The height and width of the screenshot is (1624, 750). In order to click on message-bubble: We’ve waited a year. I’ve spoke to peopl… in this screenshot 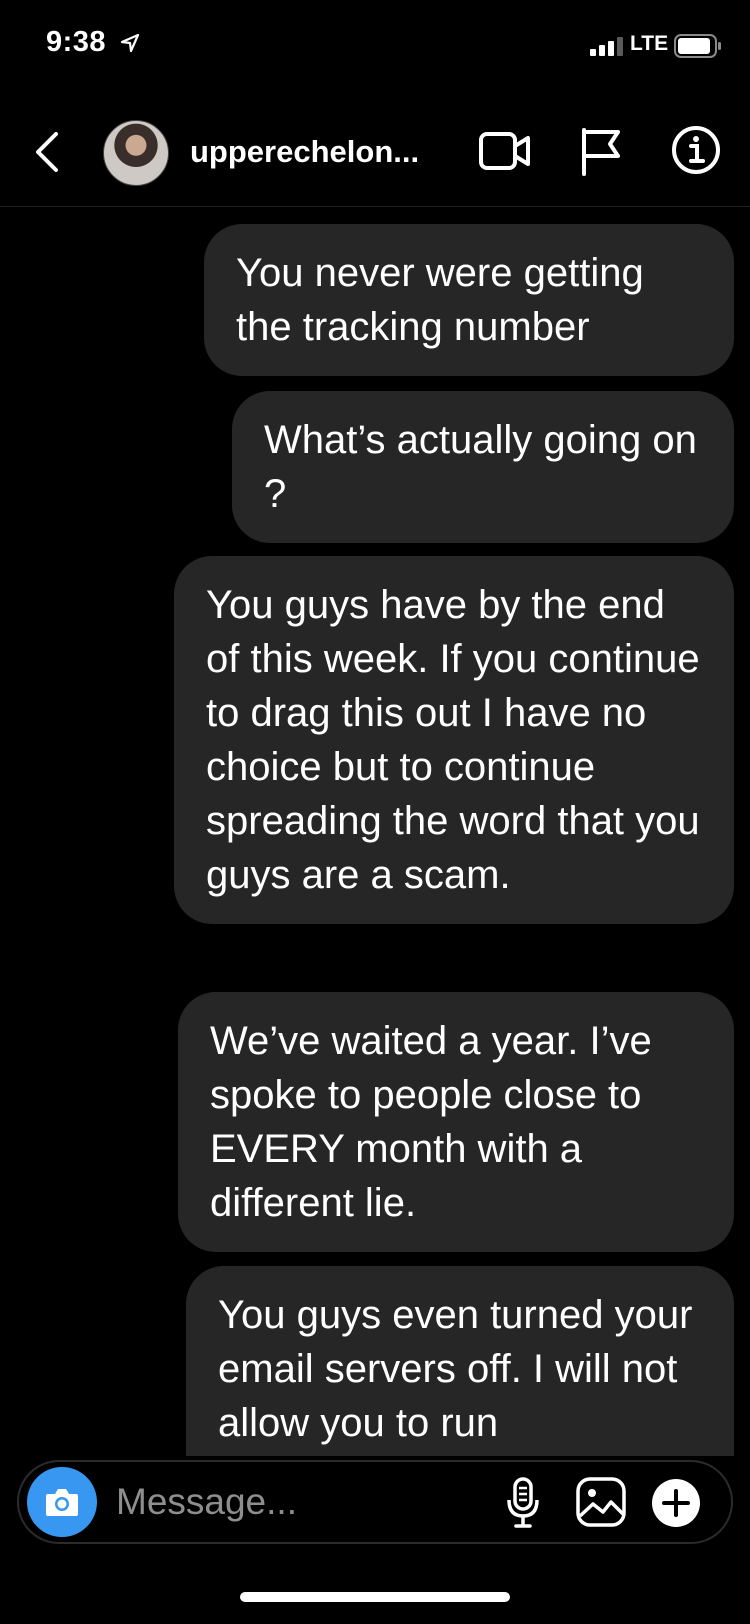, I will do `click(456, 1122)`.